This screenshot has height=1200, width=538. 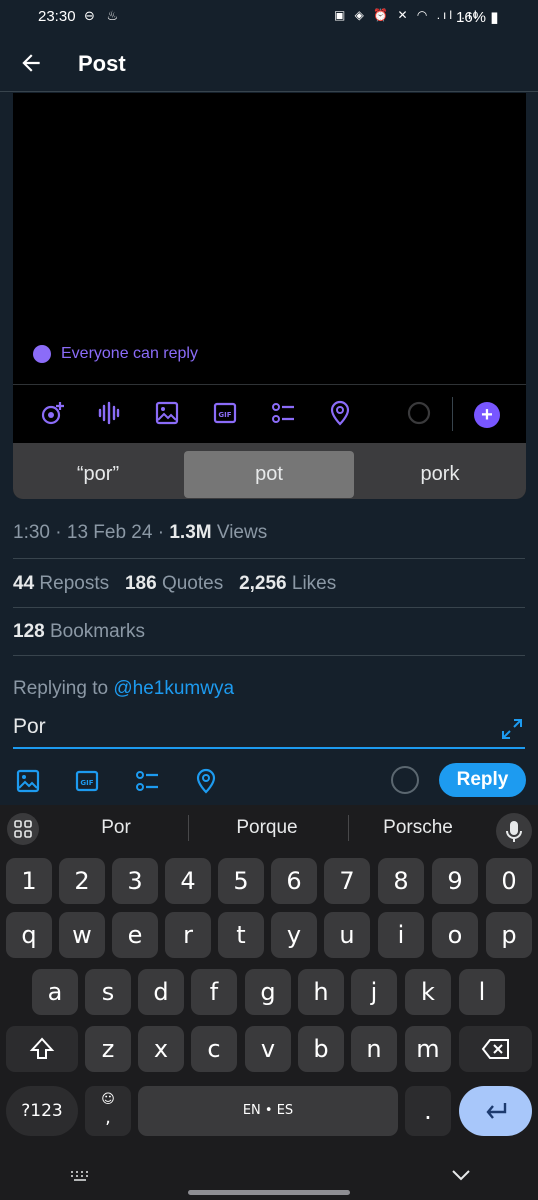 I want to click on post-stats: 44 Reposts 186 Quotes 2,256 Likes, so click(x=174, y=584).